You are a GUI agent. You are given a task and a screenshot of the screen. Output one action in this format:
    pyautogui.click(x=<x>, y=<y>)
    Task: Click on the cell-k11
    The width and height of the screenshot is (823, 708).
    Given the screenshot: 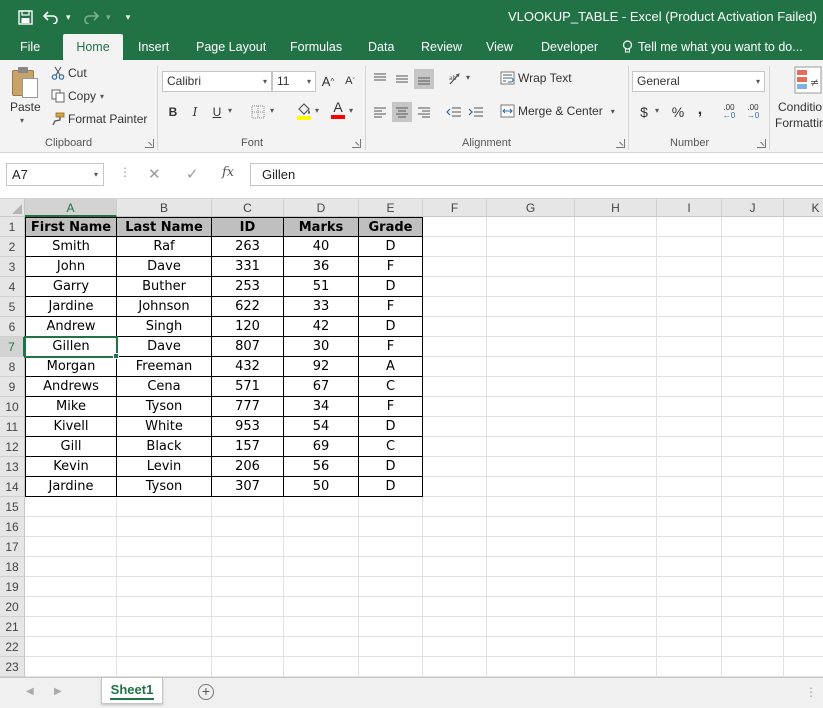 What is the action you would take?
    pyautogui.click(x=803, y=427)
    